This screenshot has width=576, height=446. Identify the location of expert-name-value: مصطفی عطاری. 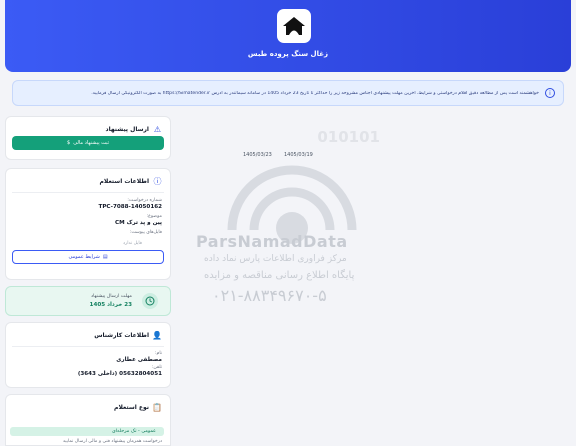
(139, 360).